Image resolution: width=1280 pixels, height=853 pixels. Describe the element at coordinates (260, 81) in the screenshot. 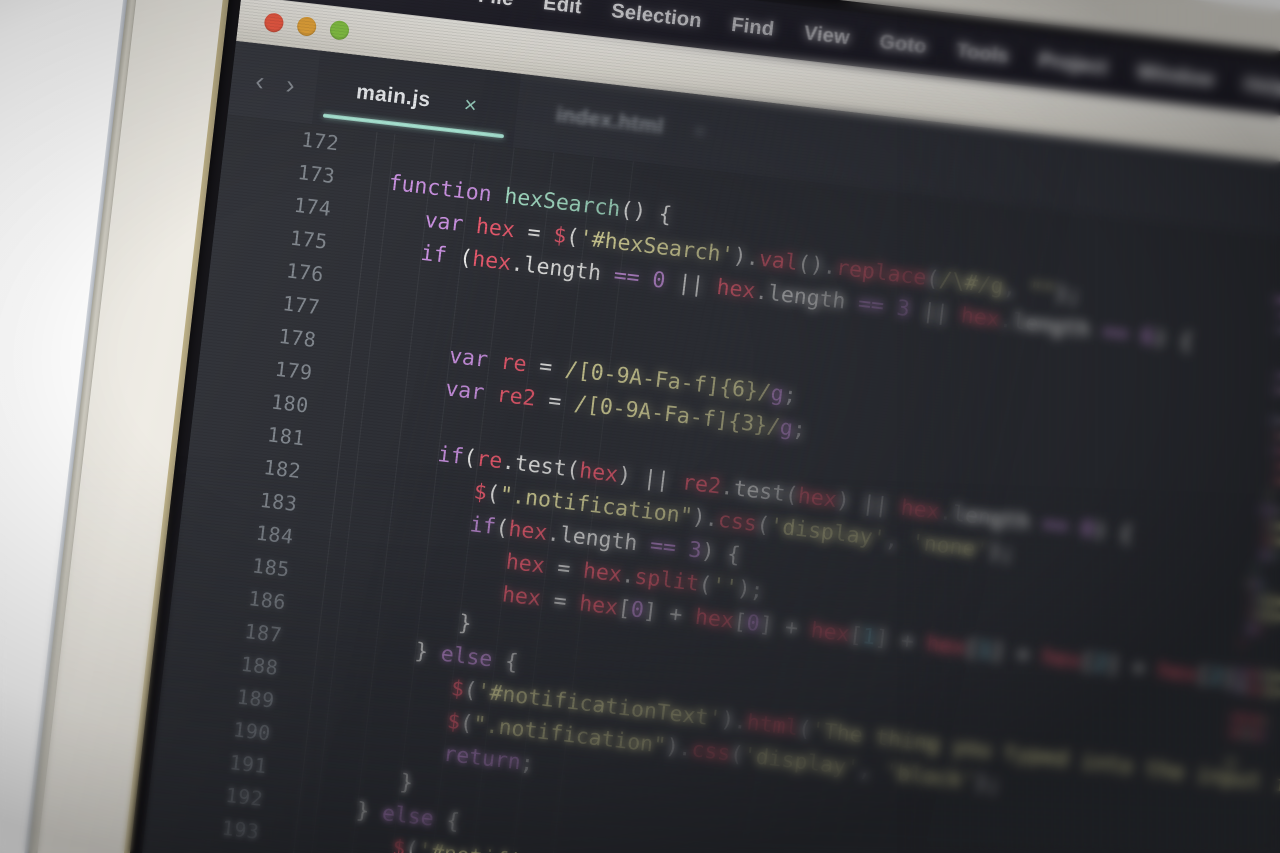

I see `nav-back-icon: ‹` at that location.